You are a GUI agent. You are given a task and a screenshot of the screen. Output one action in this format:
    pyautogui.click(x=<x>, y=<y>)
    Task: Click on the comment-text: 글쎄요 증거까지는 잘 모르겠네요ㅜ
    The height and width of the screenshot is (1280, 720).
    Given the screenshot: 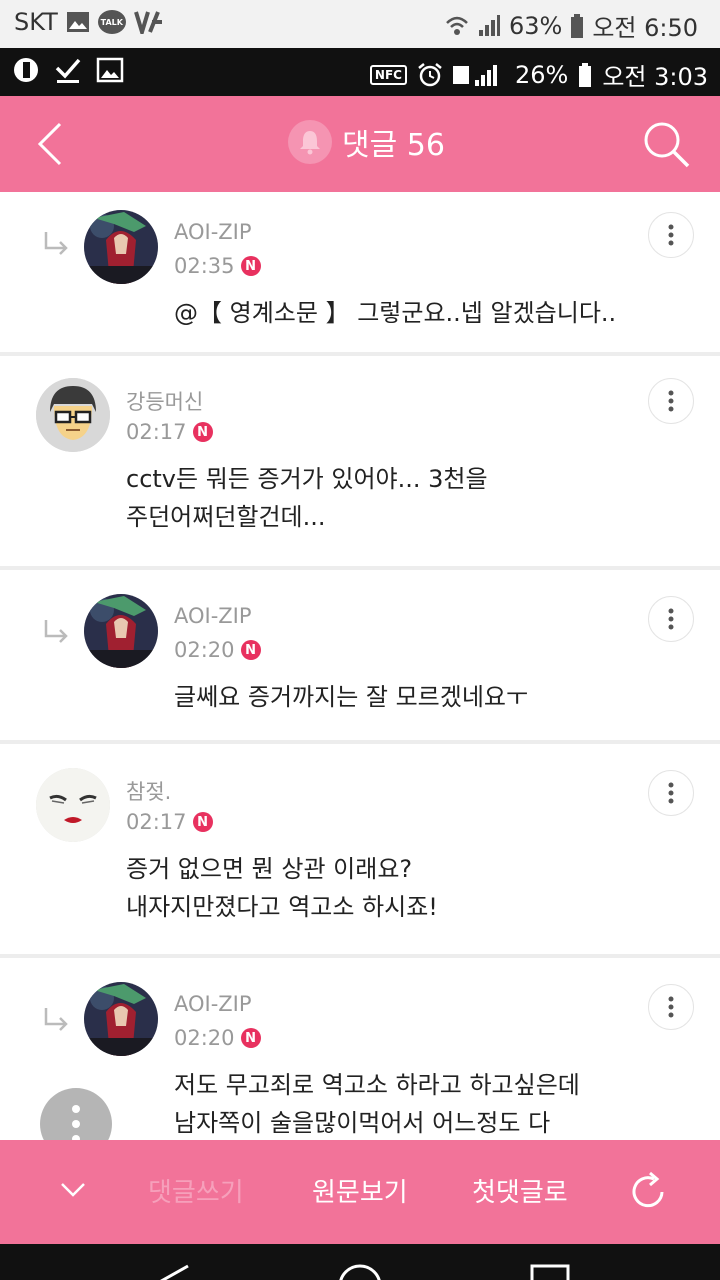 What is the action you would take?
    pyautogui.click(x=351, y=697)
    